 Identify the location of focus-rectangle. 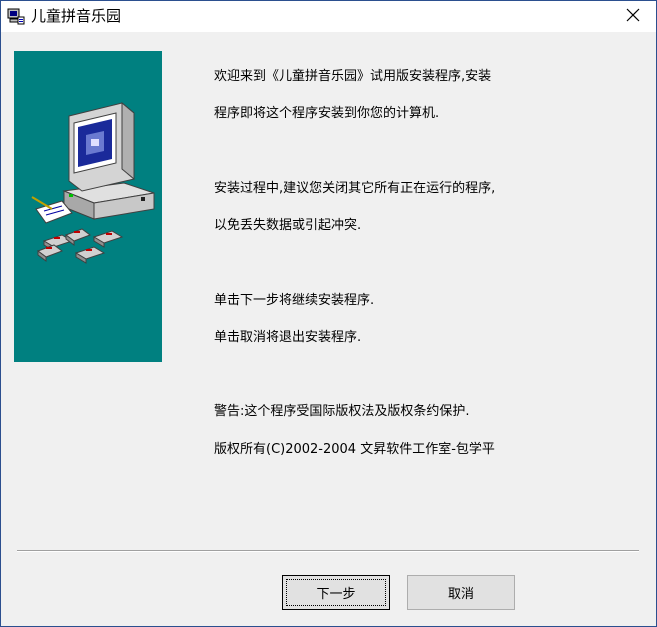
(336, 592).